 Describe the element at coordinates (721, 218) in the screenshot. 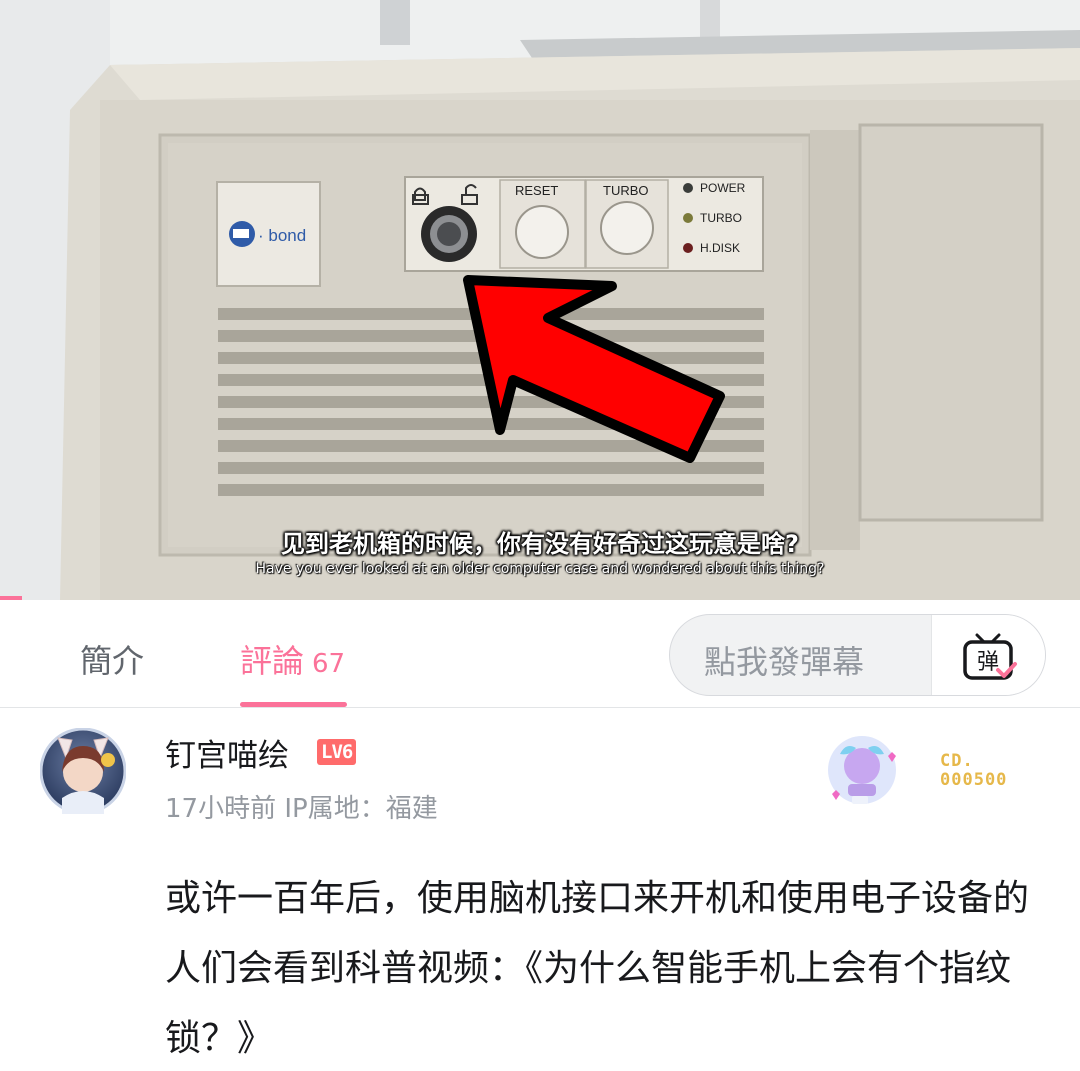

I see `led-turbo-label: TURBO` at that location.